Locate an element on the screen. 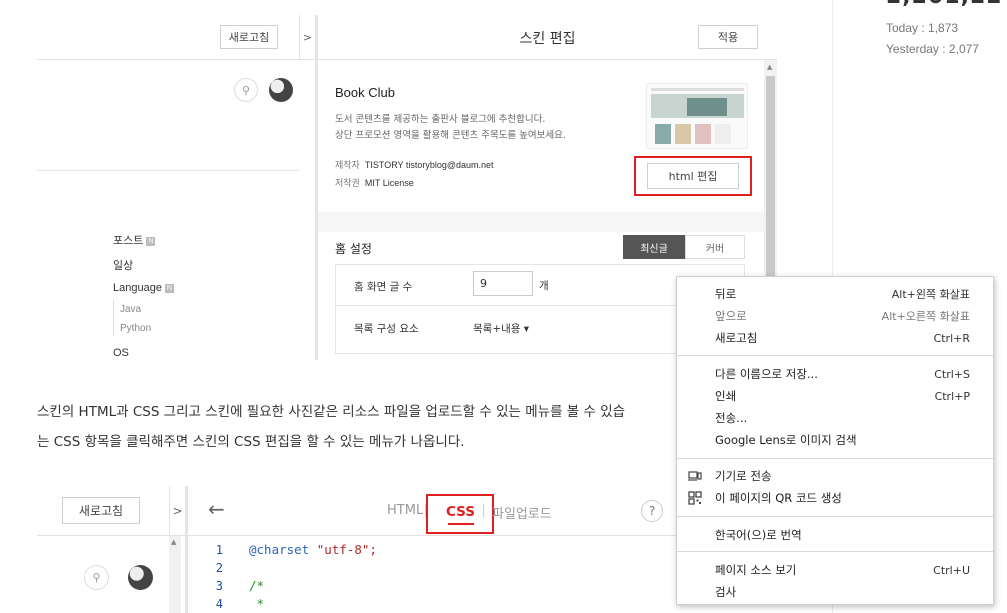 The image size is (1007, 613). skin-thumbnail is located at coordinates (697, 116).